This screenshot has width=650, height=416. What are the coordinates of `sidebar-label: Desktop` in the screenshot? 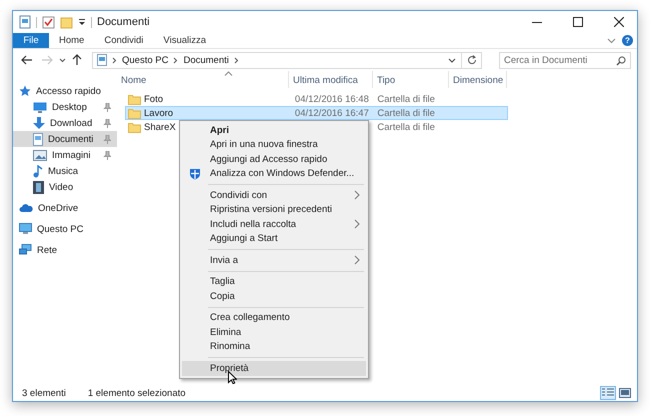 It's located at (70, 107).